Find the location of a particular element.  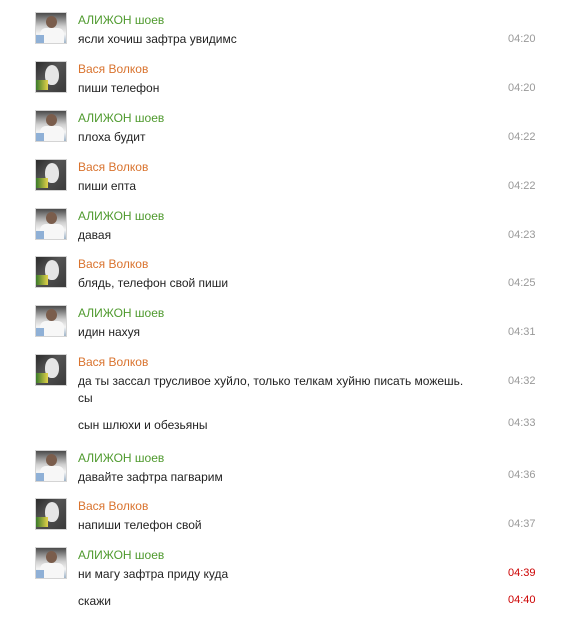

message-time-unread: 04:39 is located at coordinates (522, 573).